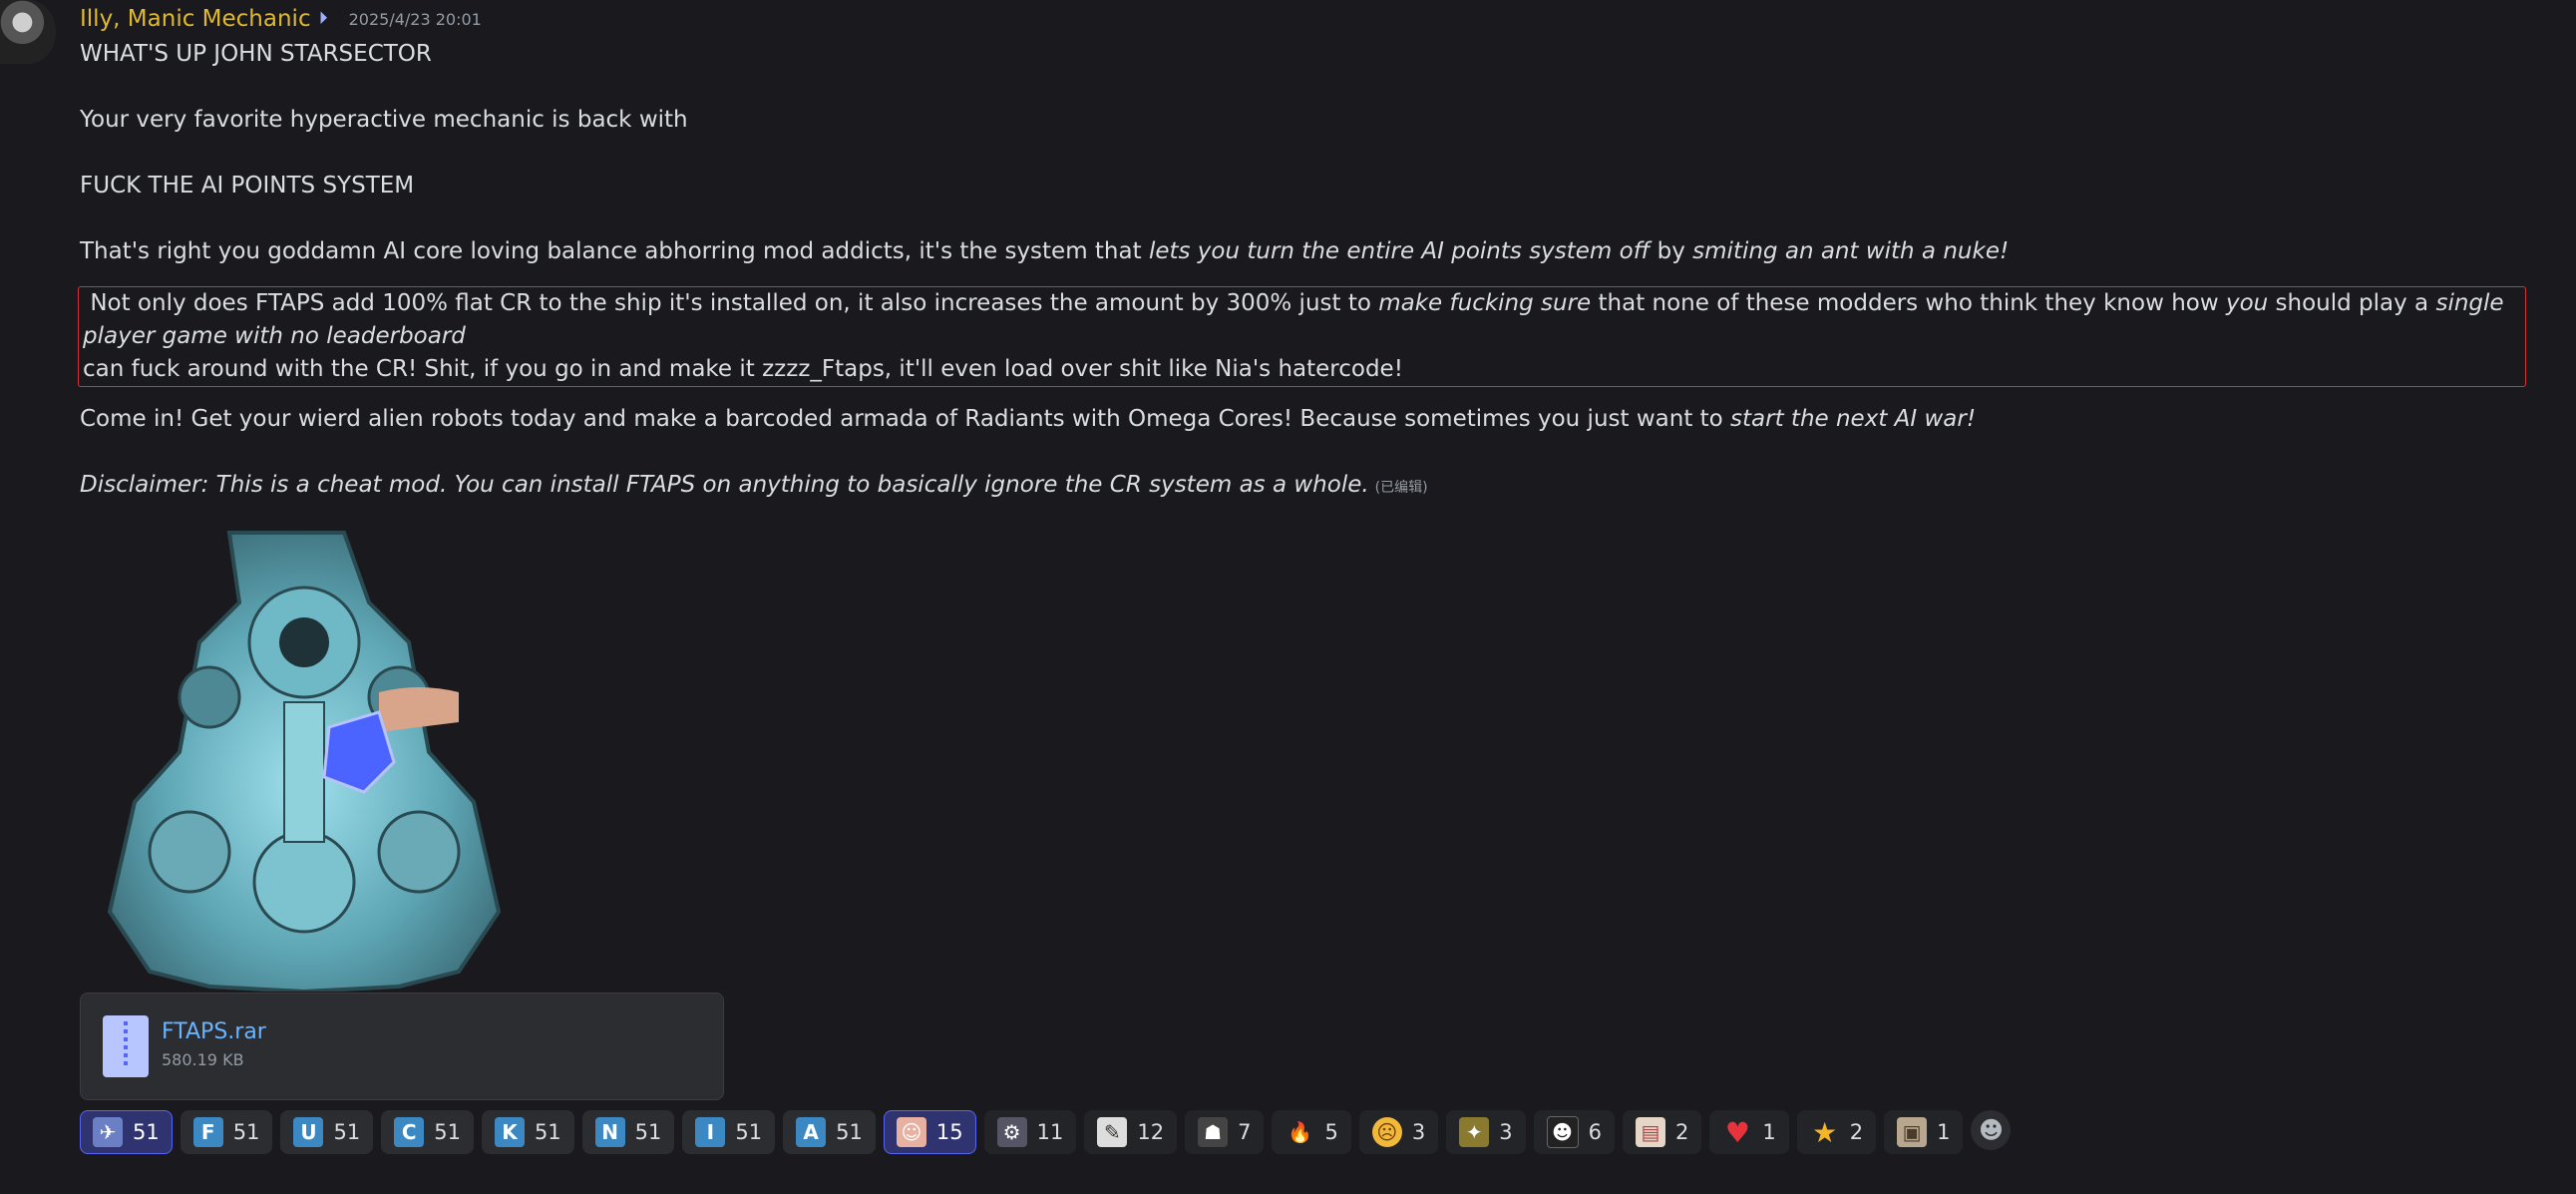 This screenshot has height=1194, width=2576. Describe the element at coordinates (409, 1132) in the screenshot. I see `regional-c-icon: C` at that location.